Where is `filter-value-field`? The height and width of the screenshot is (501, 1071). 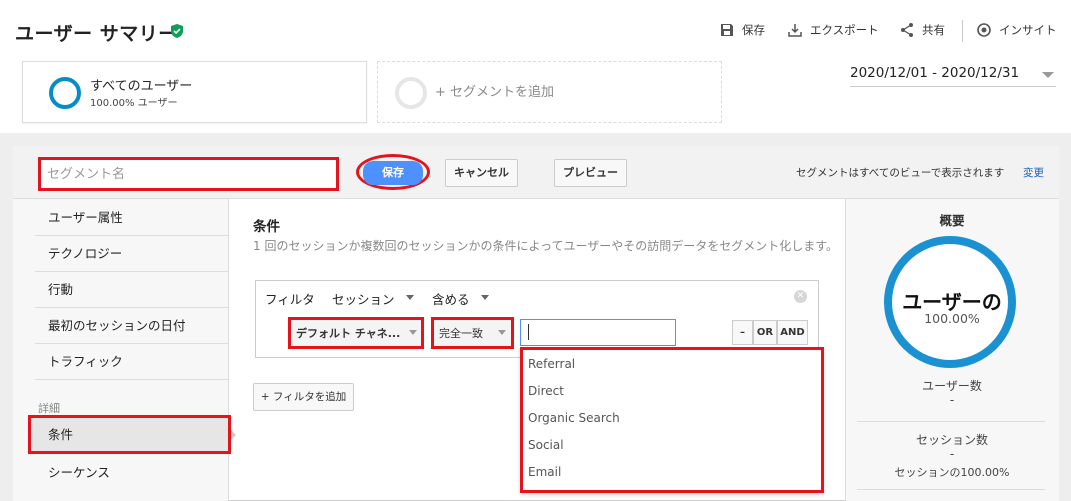 filter-value-field is located at coordinates (598, 332).